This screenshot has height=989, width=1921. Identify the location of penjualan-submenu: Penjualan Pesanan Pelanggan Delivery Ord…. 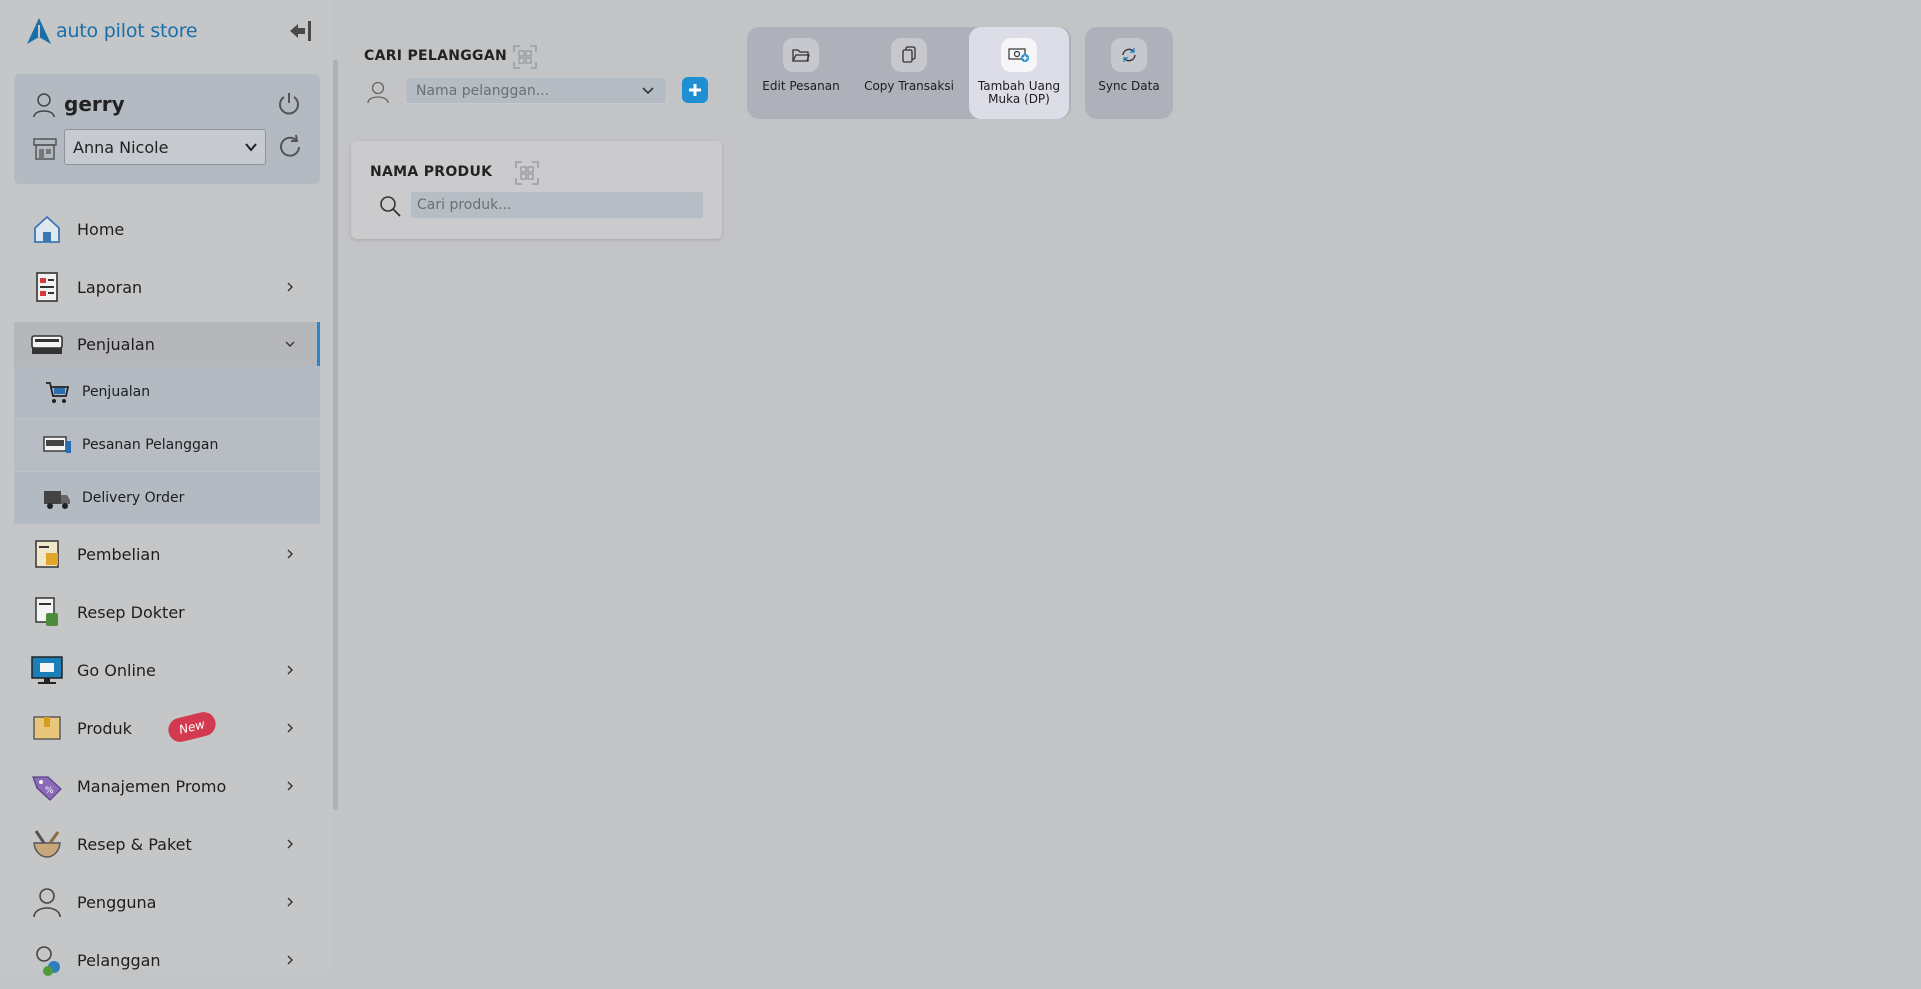
(167, 445).